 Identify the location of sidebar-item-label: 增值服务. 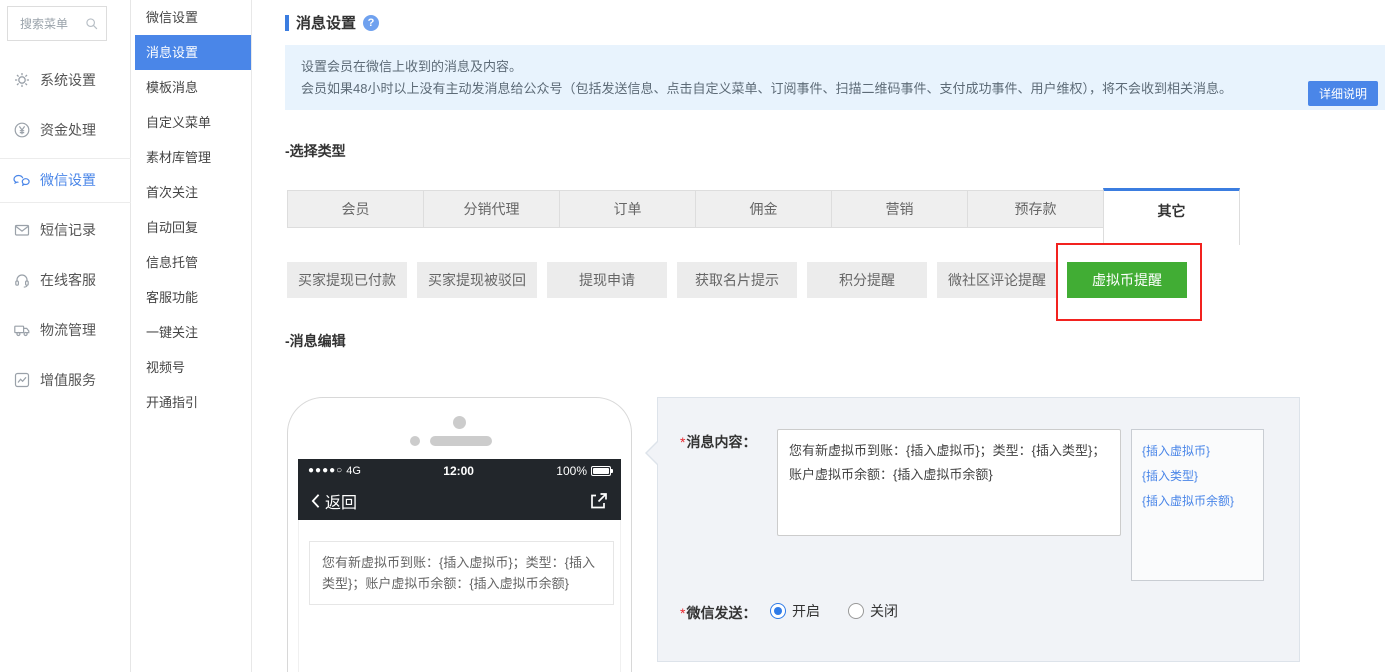
(68, 380).